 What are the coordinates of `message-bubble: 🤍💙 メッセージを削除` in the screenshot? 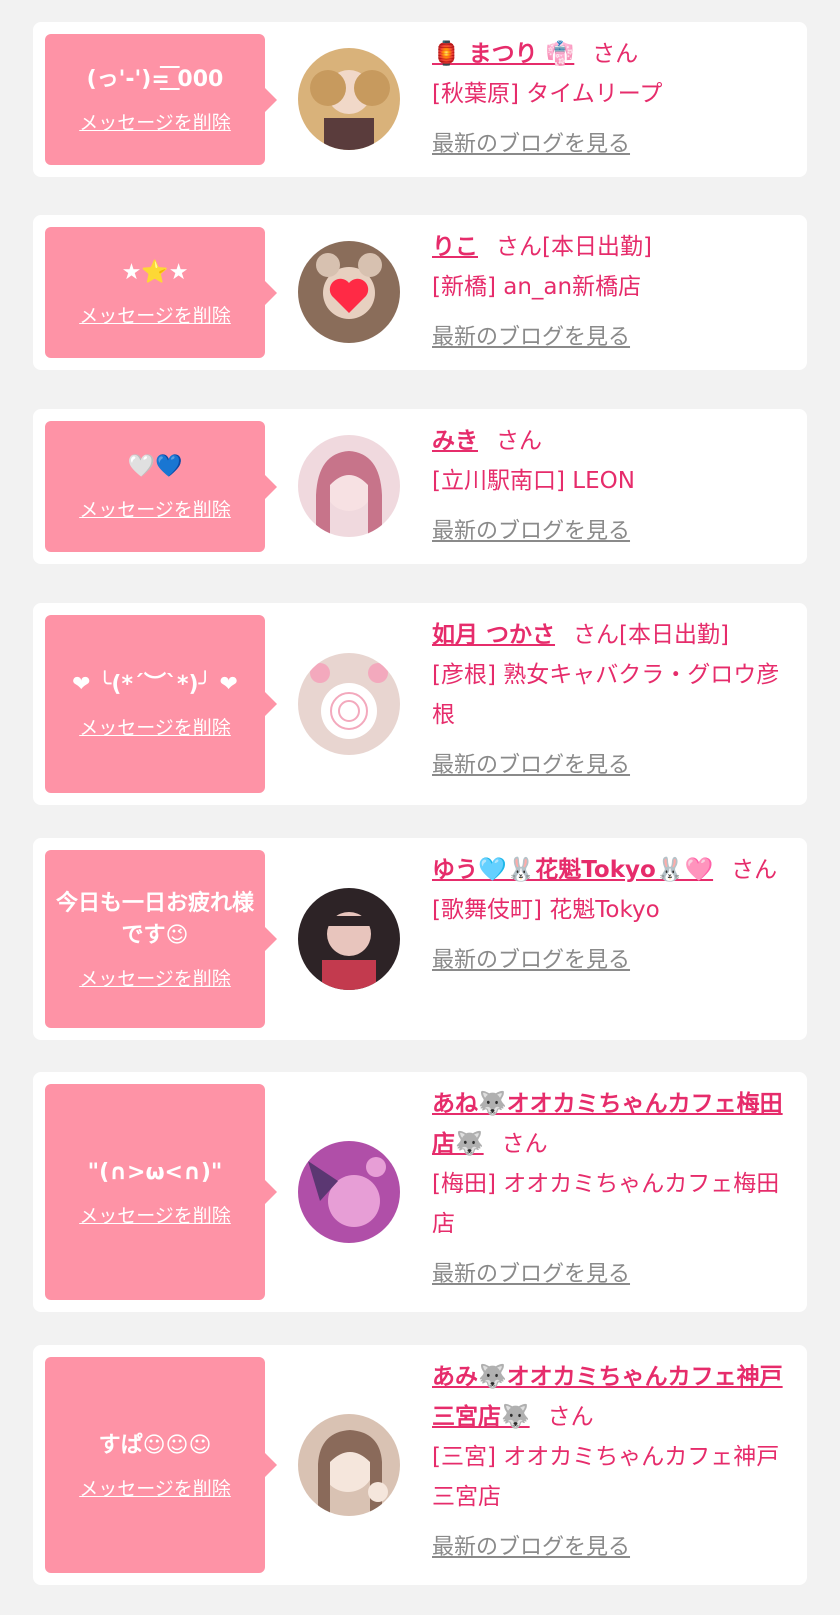 It's located at (161, 486).